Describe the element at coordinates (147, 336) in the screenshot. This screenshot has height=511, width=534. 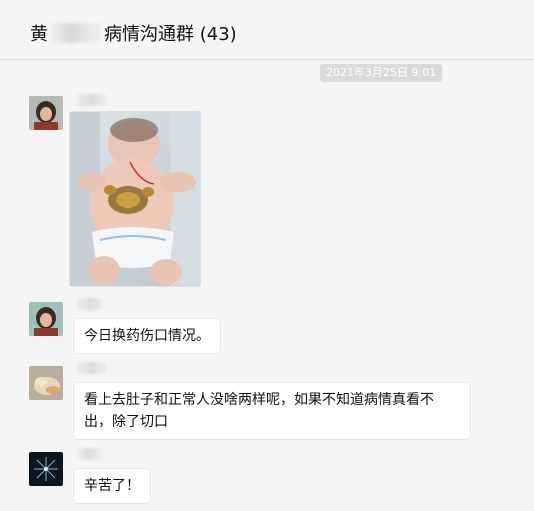
I see `text-message: 今日换药伤口情况。` at that location.